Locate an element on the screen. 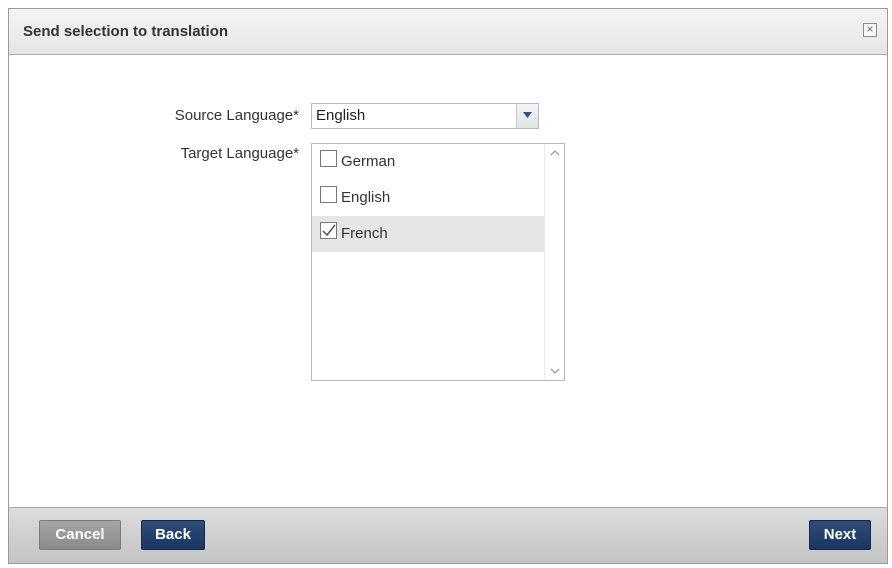 The width and height of the screenshot is (892, 568). cancel-button: Cancel is located at coordinates (80, 535).